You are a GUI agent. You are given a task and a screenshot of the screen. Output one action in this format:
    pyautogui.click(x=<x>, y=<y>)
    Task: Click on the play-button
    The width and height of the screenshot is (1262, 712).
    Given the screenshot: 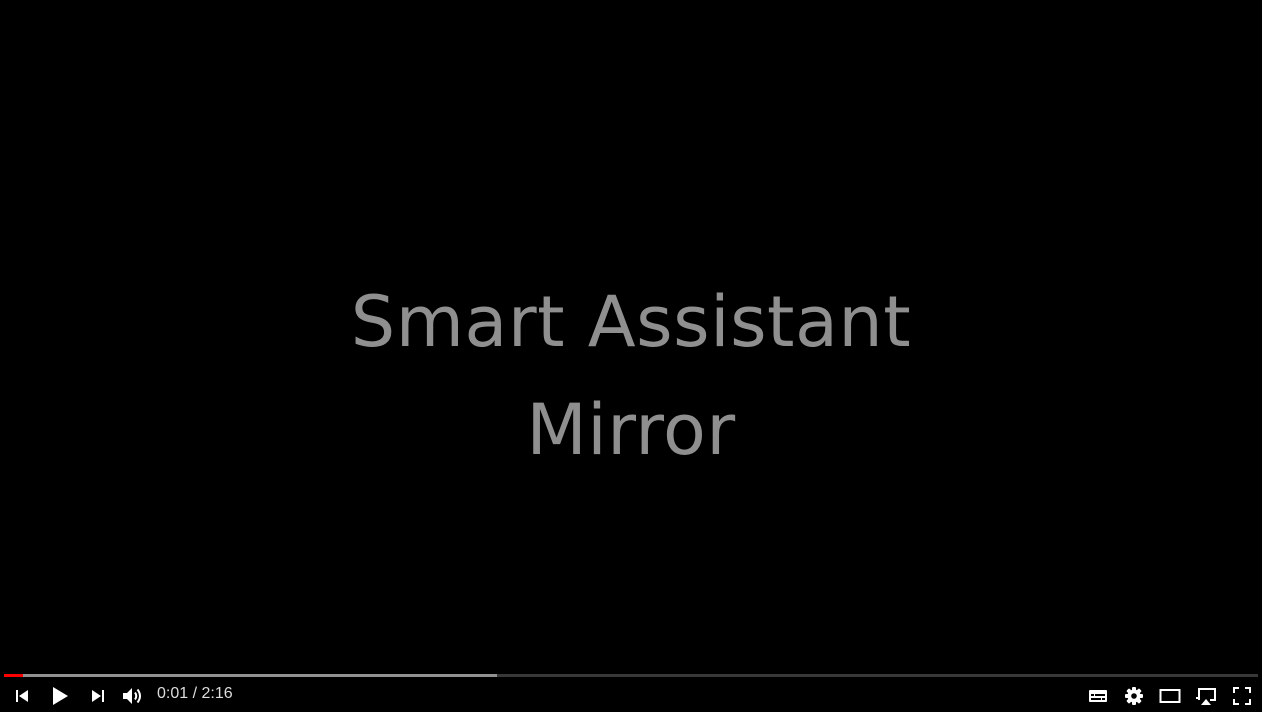 What is the action you would take?
    pyautogui.click(x=60, y=696)
    